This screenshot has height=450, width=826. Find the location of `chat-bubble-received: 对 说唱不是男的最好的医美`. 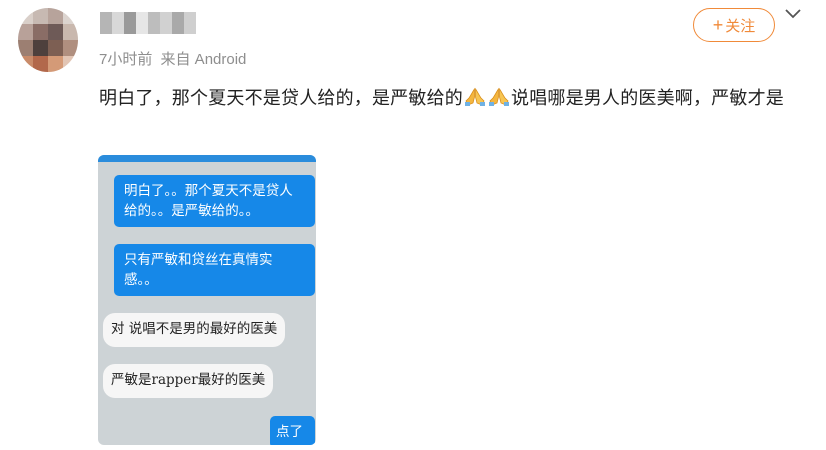

chat-bubble-received: 对 说唱不是男的最好的医美 is located at coordinates (194, 330).